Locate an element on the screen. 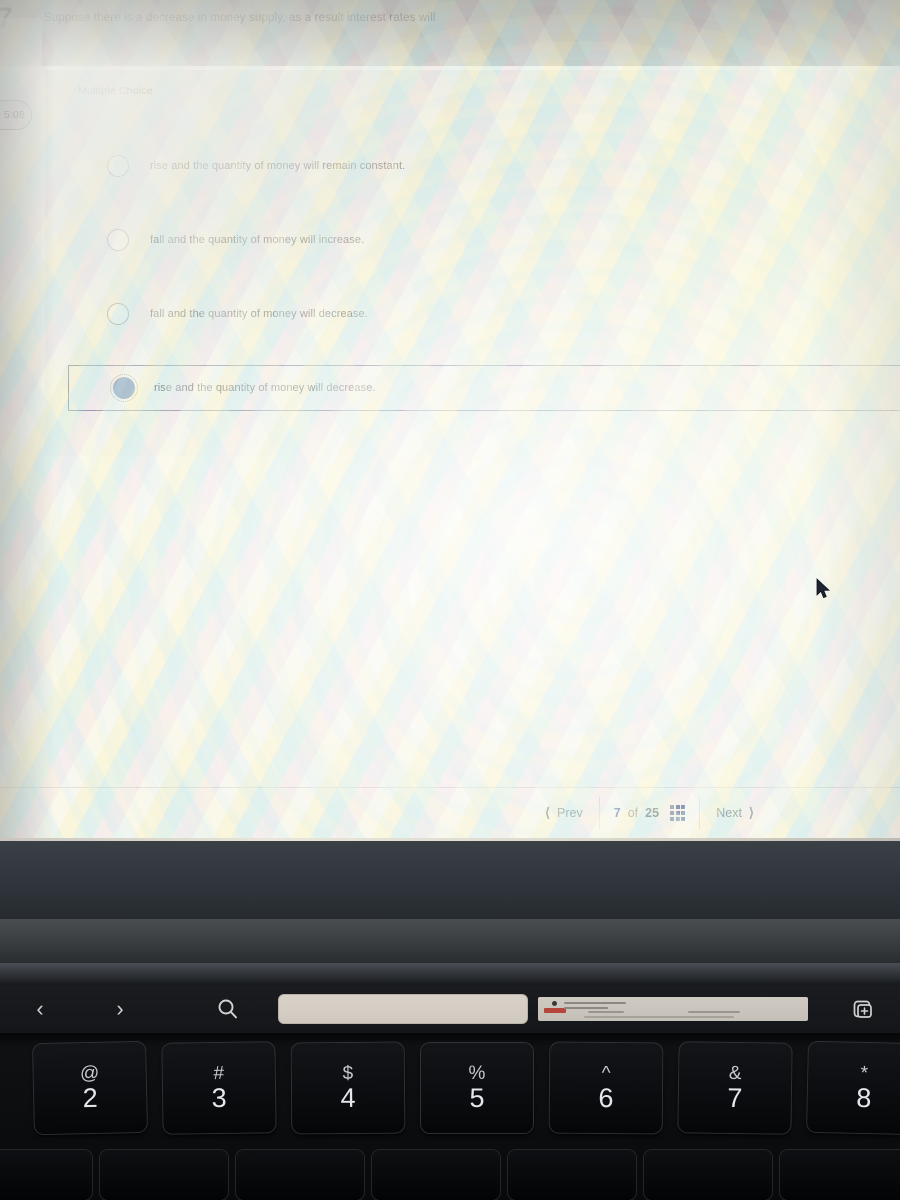 The width and height of the screenshot is (900, 1200). key-6: ^ 6 is located at coordinates (606, 1088).